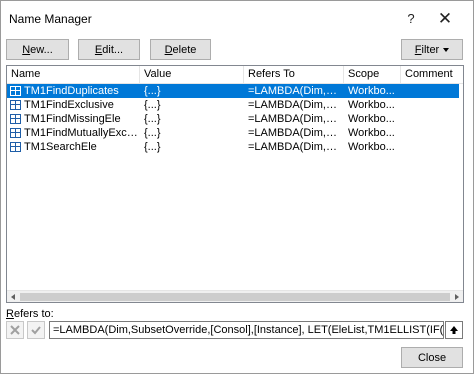 This screenshot has width=474, height=374. What do you see at coordinates (237, 18) in the screenshot?
I see `title-bar: Name Manager ? ✕` at bounding box center [237, 18].